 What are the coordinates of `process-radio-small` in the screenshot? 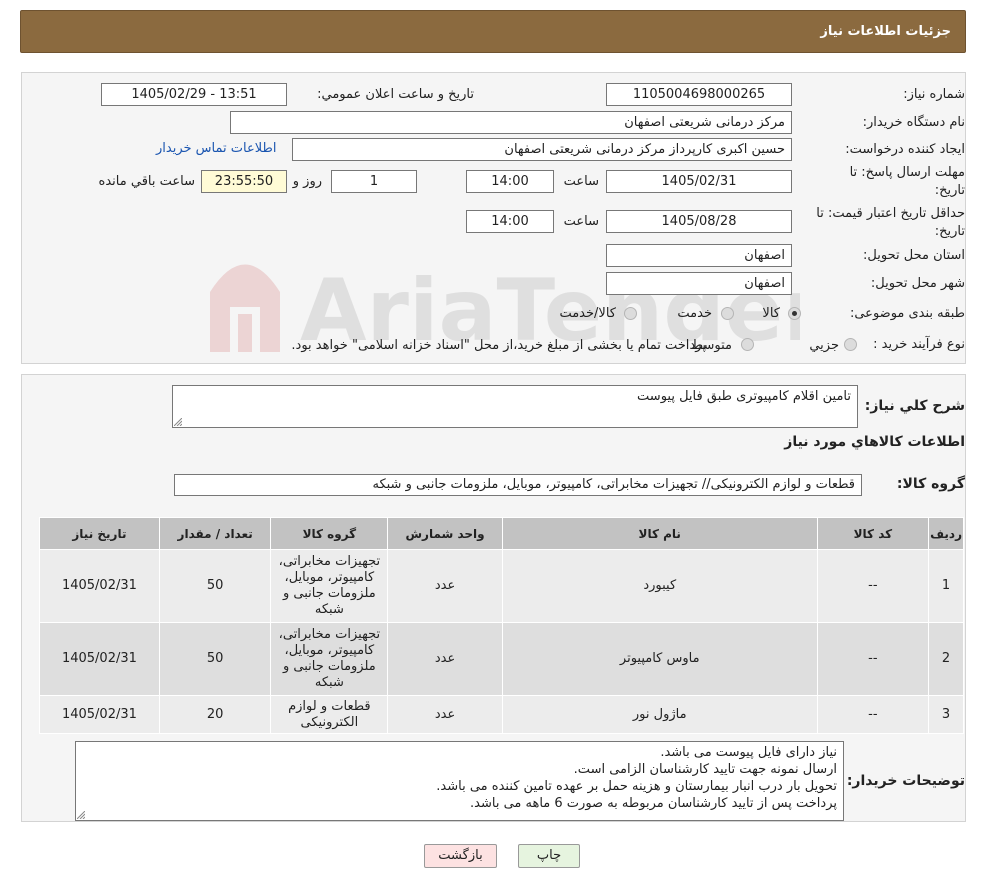 It's located at (850, 344).